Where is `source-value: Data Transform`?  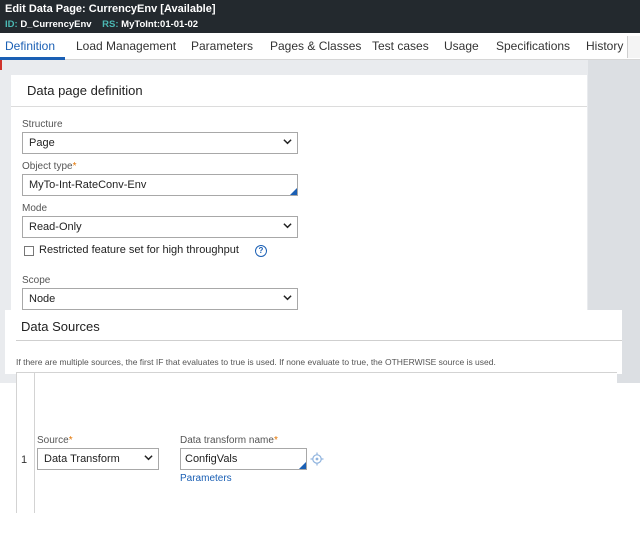 source-value: Data Transform is located at coordinates (82, 459).